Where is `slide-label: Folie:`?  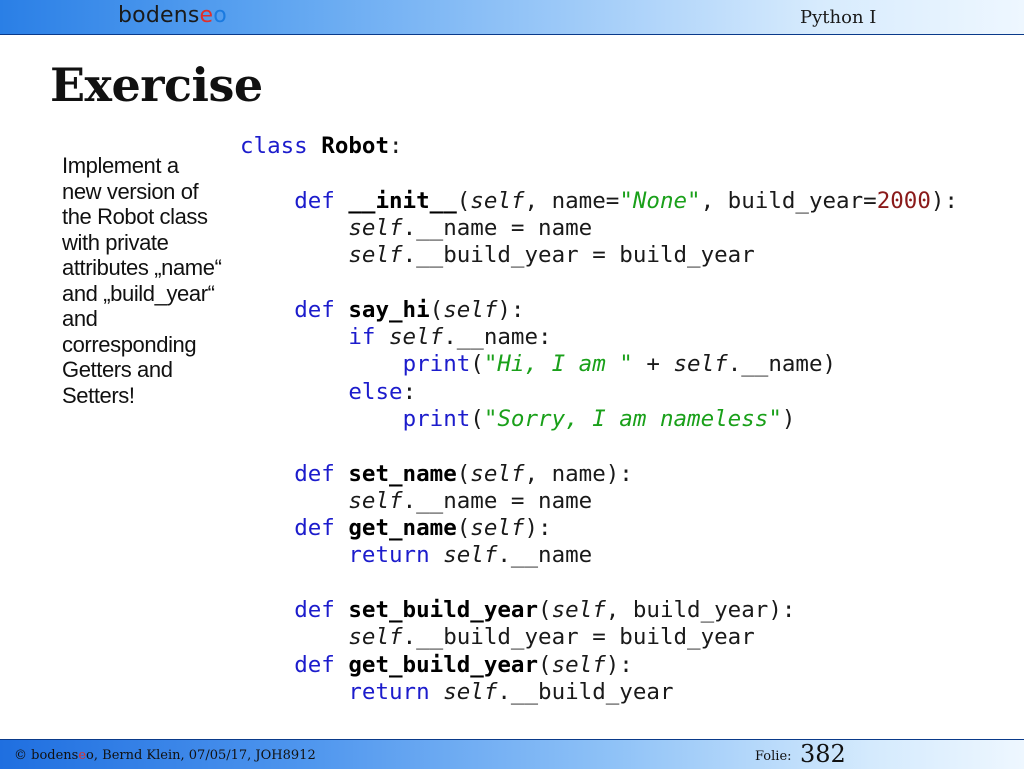 slide-label: Folie: is located at coordinates (773, 756).